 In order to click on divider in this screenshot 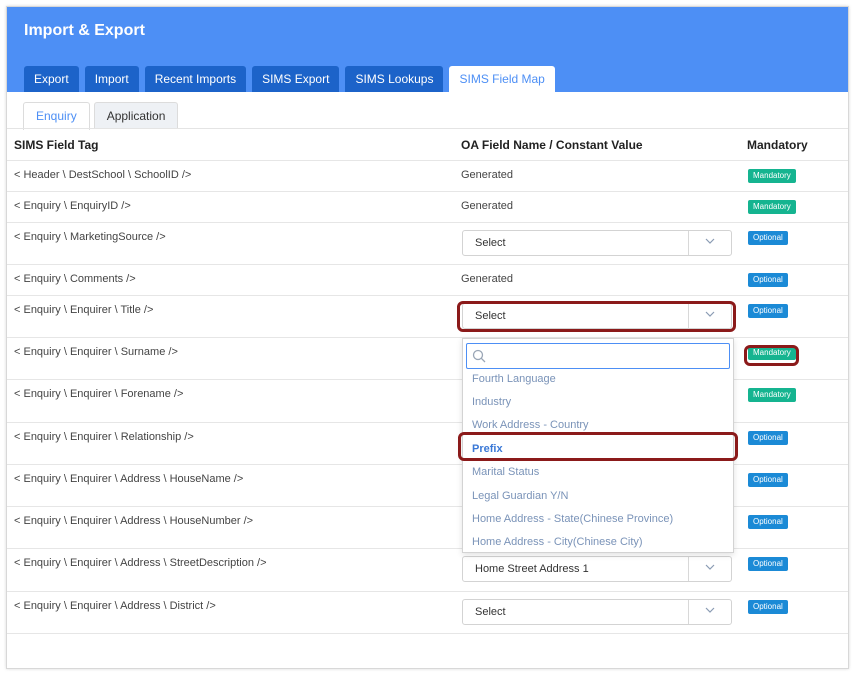, I will do `click(427, 128)`.